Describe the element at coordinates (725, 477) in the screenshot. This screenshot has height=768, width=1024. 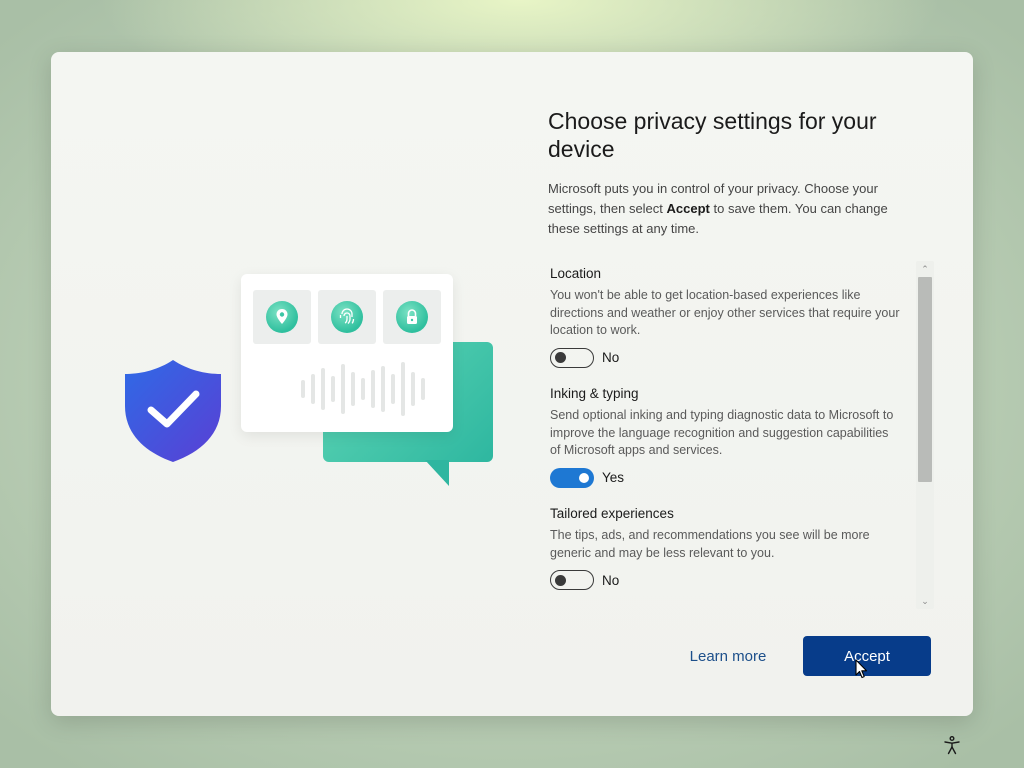
I see `toggle-row: Yes` at that location.